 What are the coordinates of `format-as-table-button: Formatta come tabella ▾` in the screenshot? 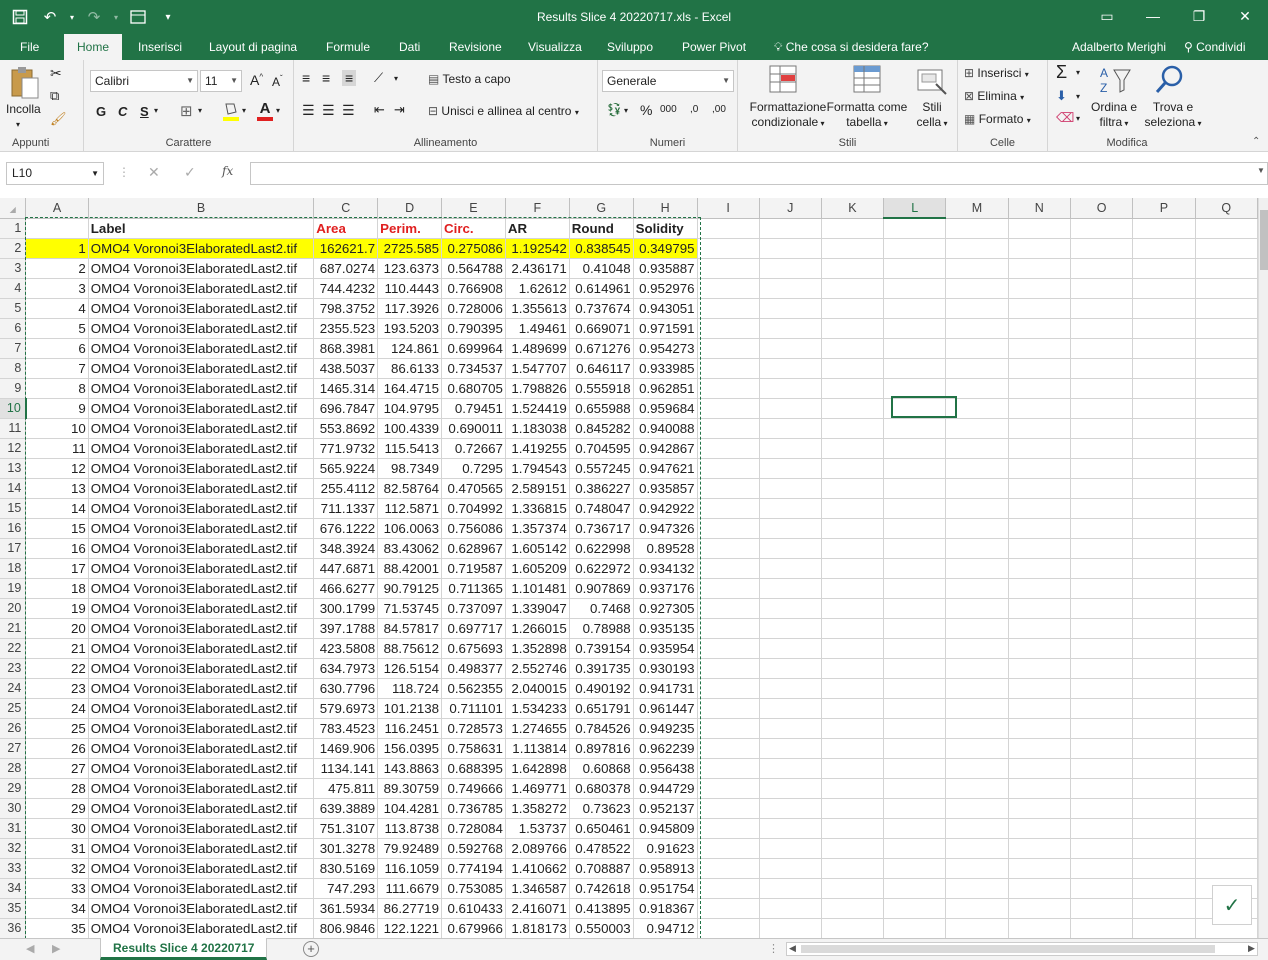 It's located at (867, 115).